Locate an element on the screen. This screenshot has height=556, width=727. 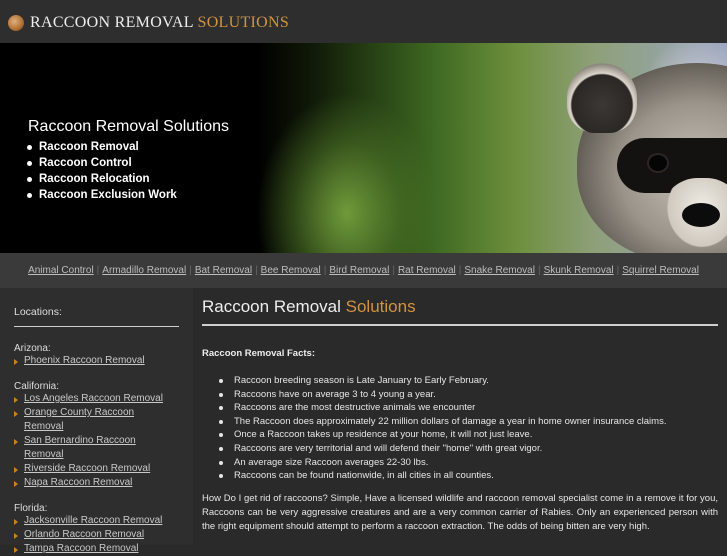
nav-link-bee-removal: Bee Removal is located at coordinates (291, 270).